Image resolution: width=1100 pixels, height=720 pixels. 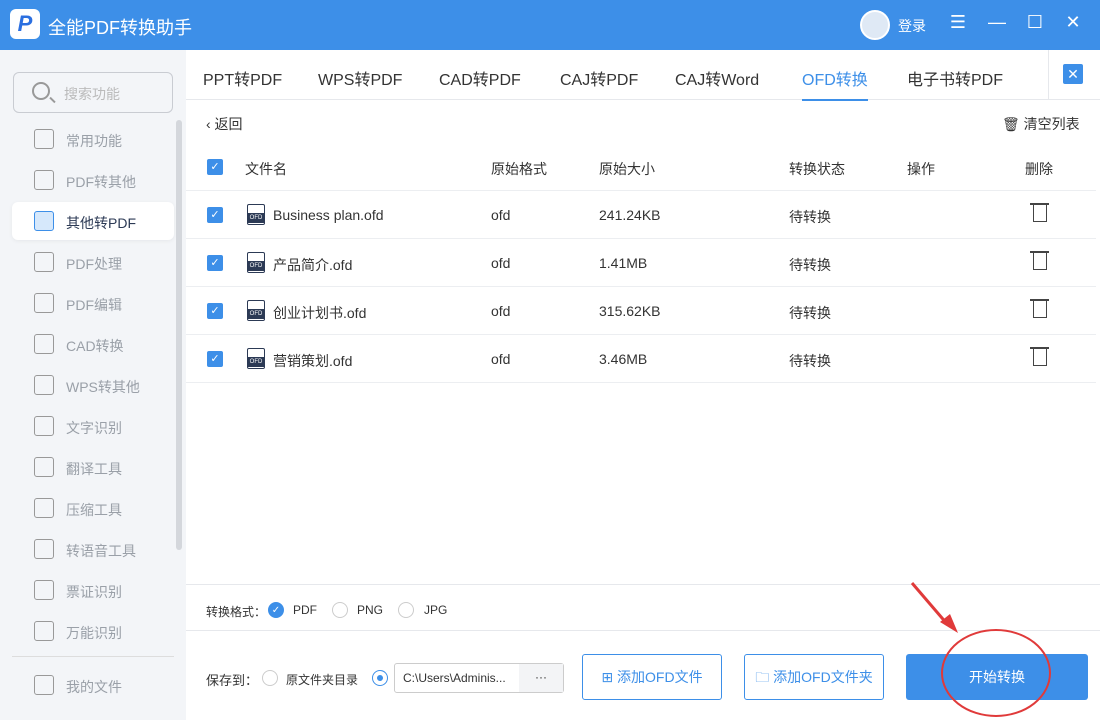 I want to click on sidebar-item: PDF编辑, so click(x=93, y=303).